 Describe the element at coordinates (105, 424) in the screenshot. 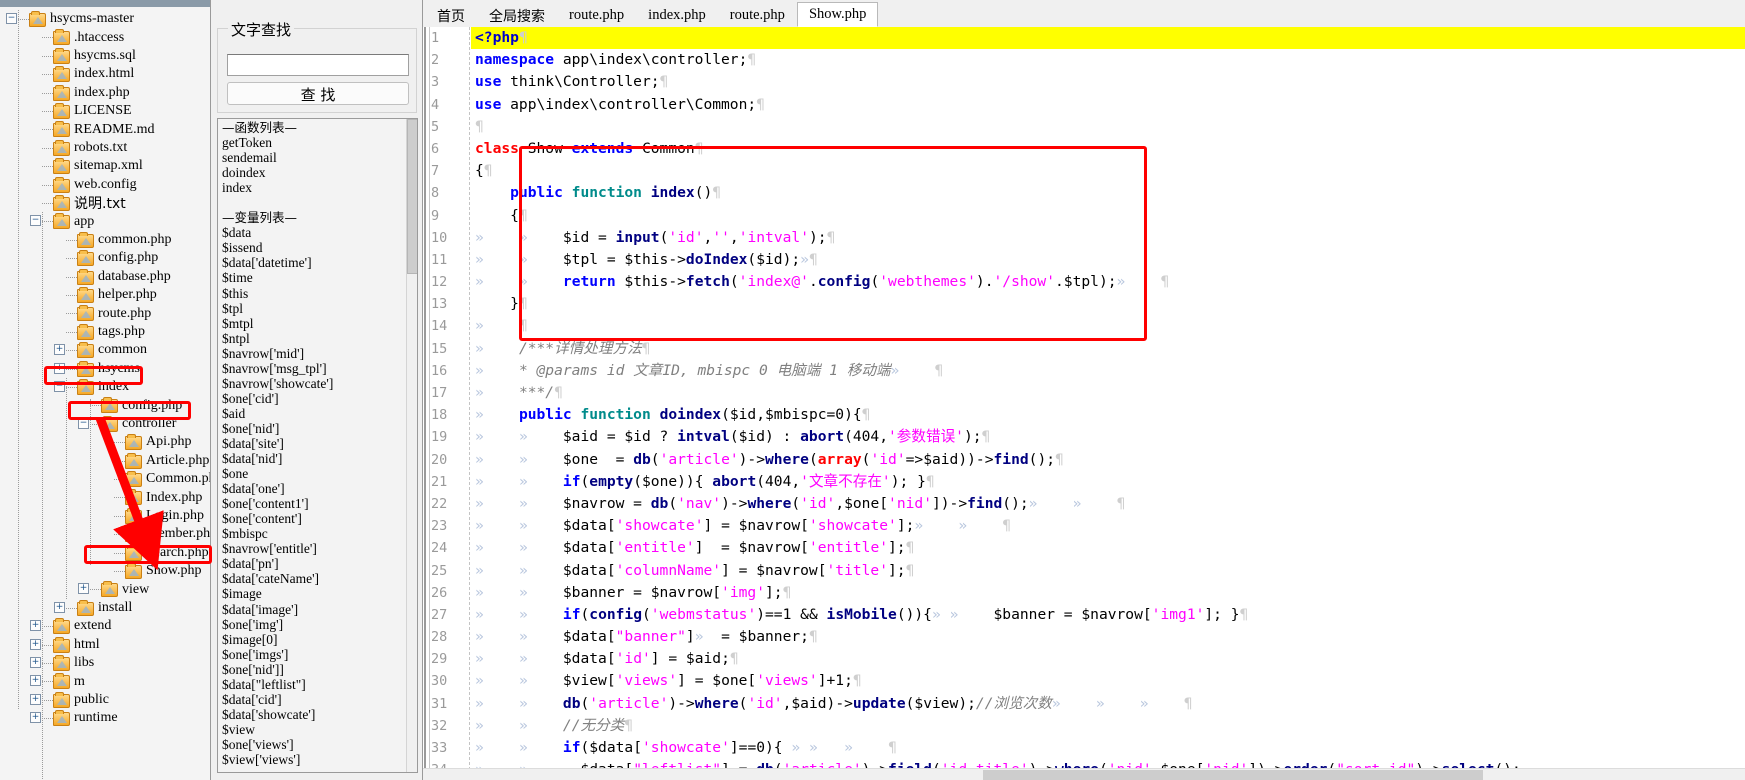

I see `tree-item-controller: − controller` at that location.